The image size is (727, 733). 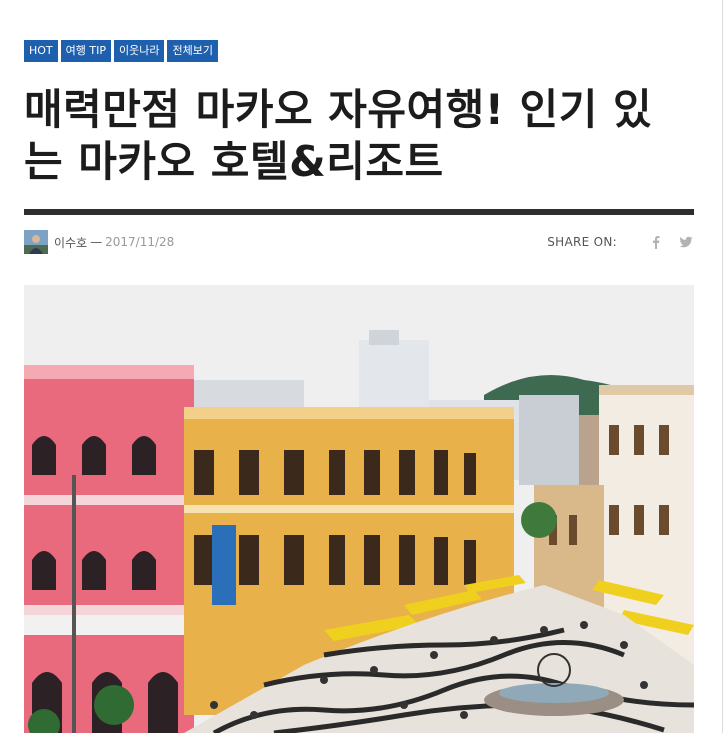 I want to click on article-title-line2: 는 마카오 호텔&리조트, so click(x=234, y=161).